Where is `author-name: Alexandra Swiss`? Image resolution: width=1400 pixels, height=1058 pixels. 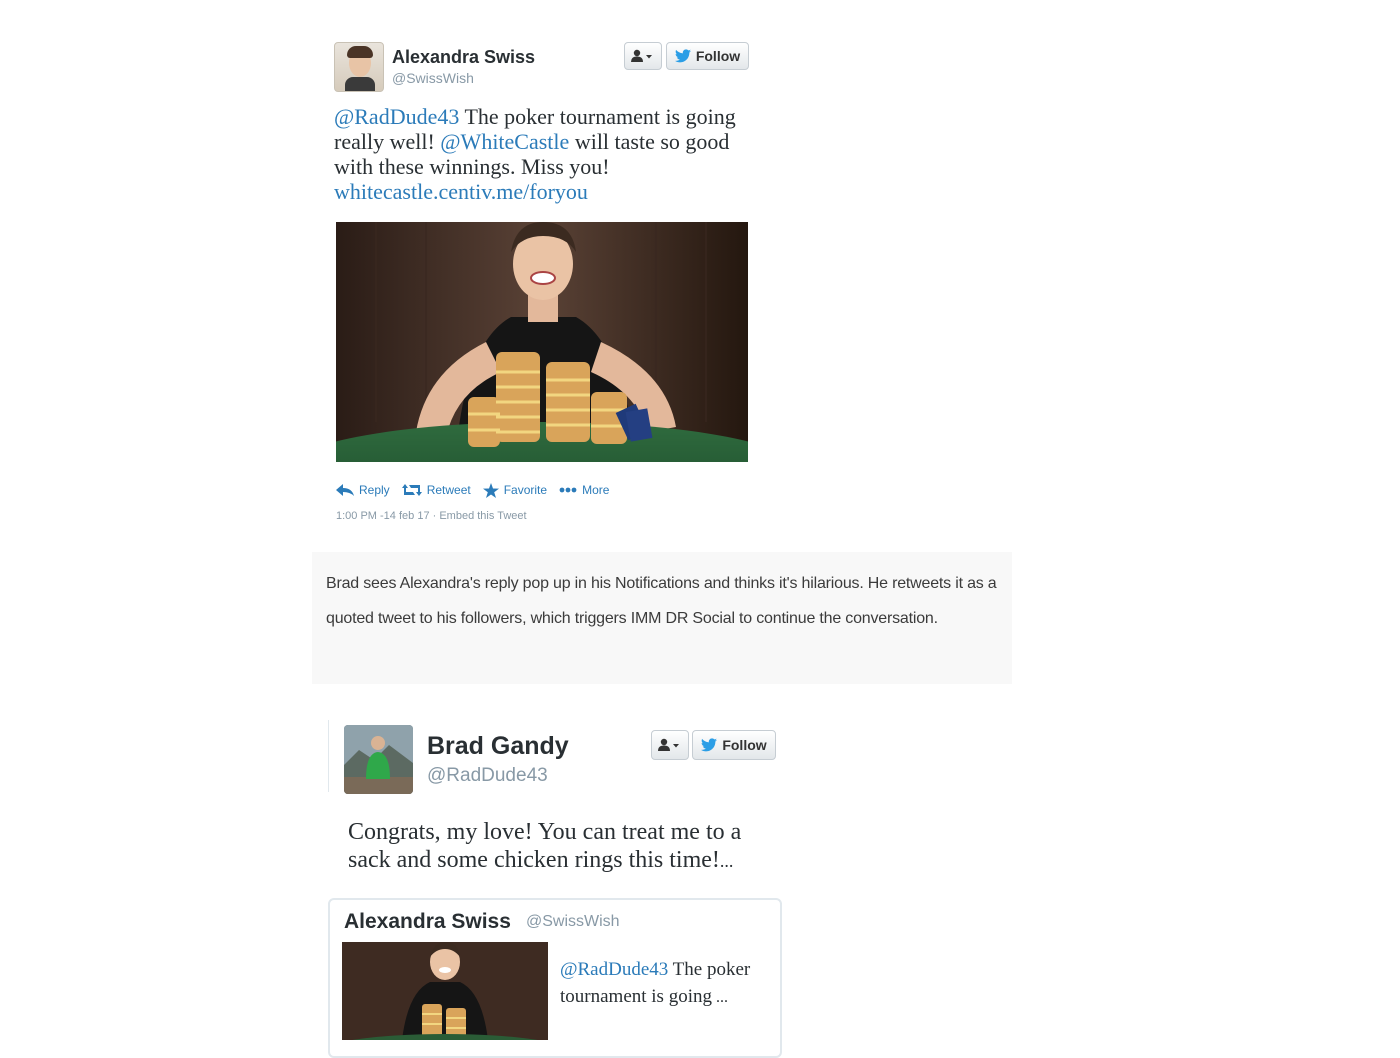 author-name: Alexandra Swiss is located at coordinates (463, 57).